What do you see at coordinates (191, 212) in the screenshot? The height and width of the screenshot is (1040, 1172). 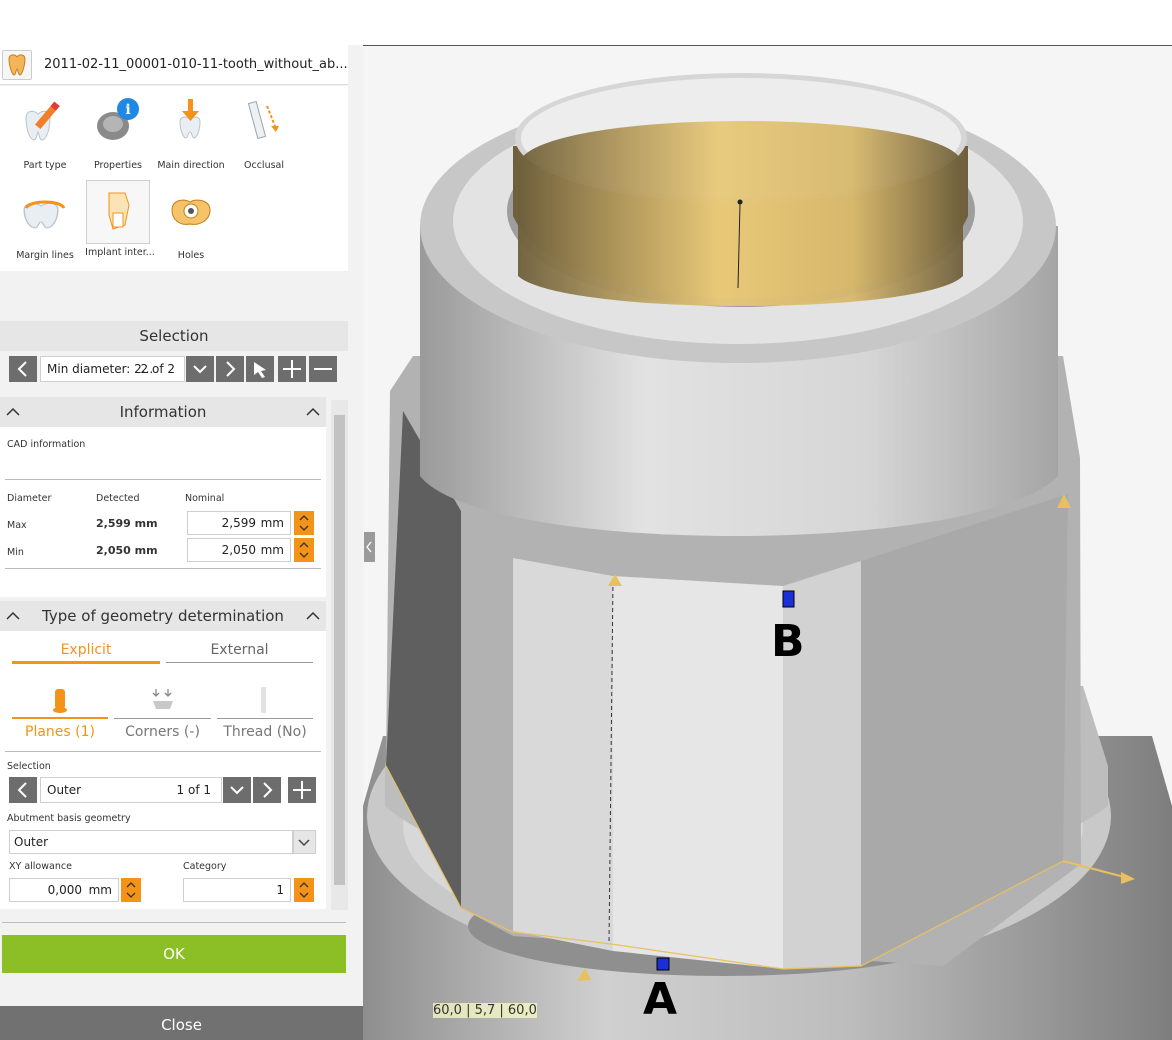 I see `holes-icon` at bounding box center [191, 212].